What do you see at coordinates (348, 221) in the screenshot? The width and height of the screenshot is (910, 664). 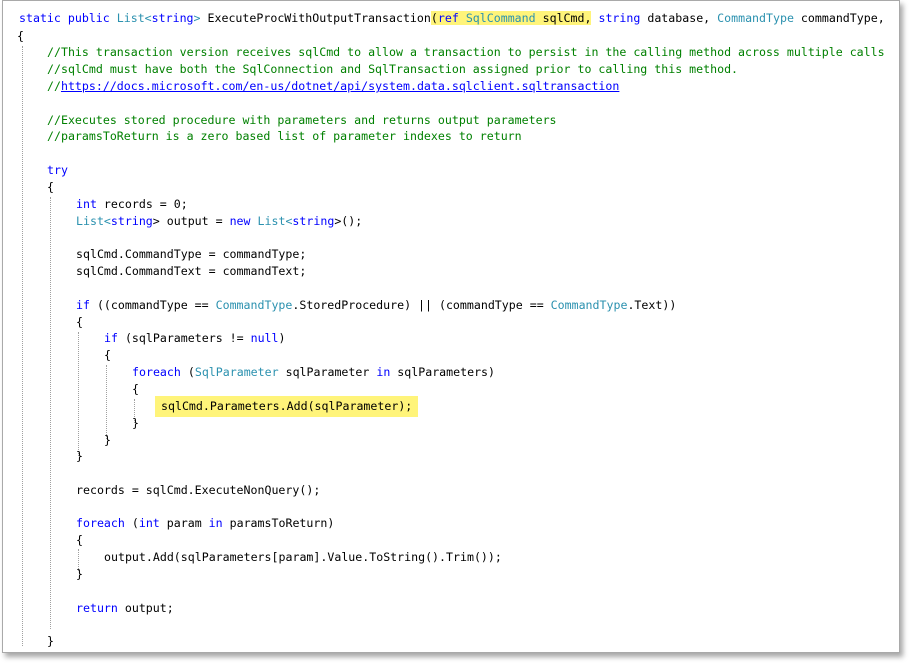 I see `code-text: >();` at bounding box center [348, 221].